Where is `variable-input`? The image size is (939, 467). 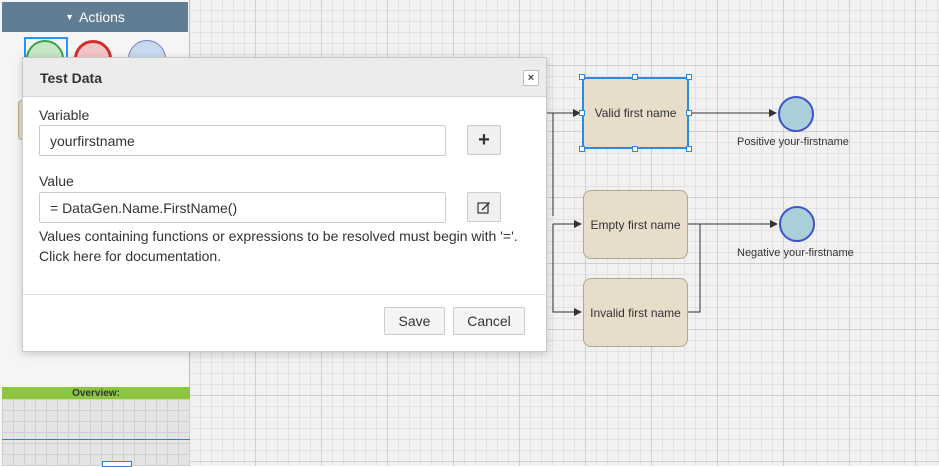
variable-input is located at coordinates (242, 140).